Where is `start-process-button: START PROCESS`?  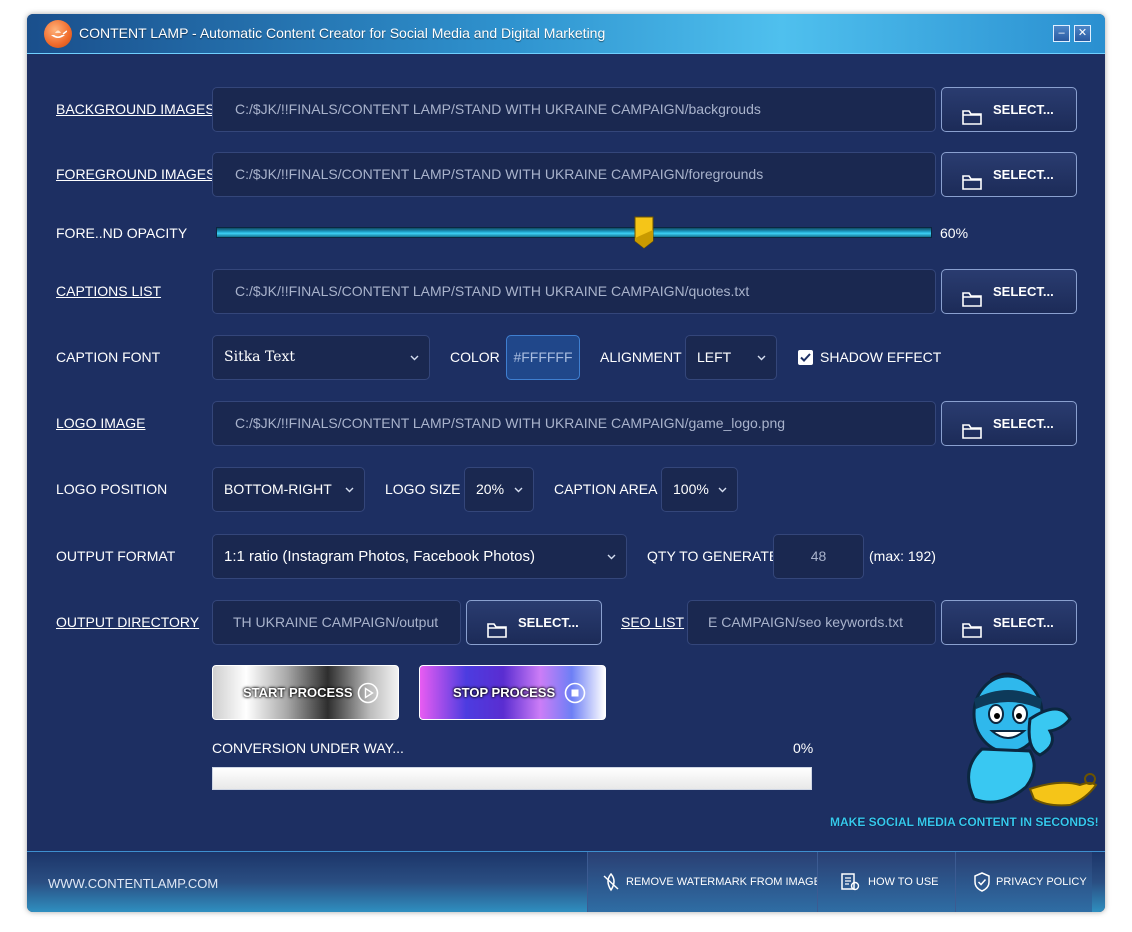
start-process-button: START PROCESS is located at coordinates (305, 692).